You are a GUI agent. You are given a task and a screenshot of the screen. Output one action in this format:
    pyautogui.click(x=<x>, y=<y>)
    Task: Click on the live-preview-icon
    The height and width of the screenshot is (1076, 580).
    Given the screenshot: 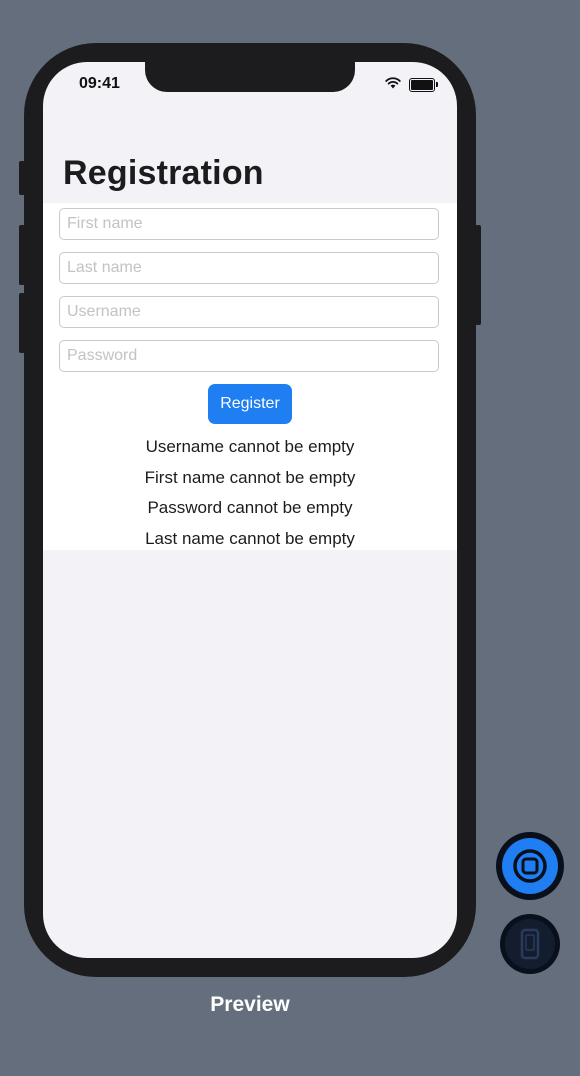 What is the action you would take?
    pyautogui.click(x=530, y=868)
    